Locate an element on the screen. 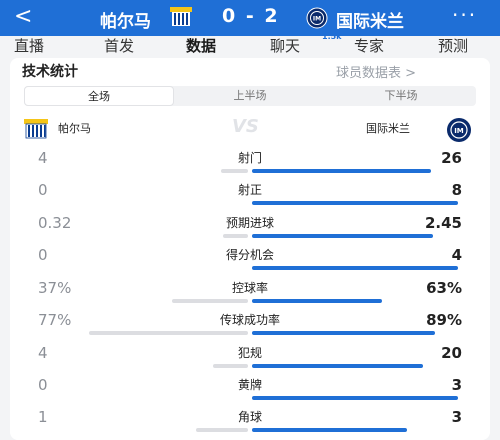  stat-left-value: 0.32 is located at coordinates (55, 223).